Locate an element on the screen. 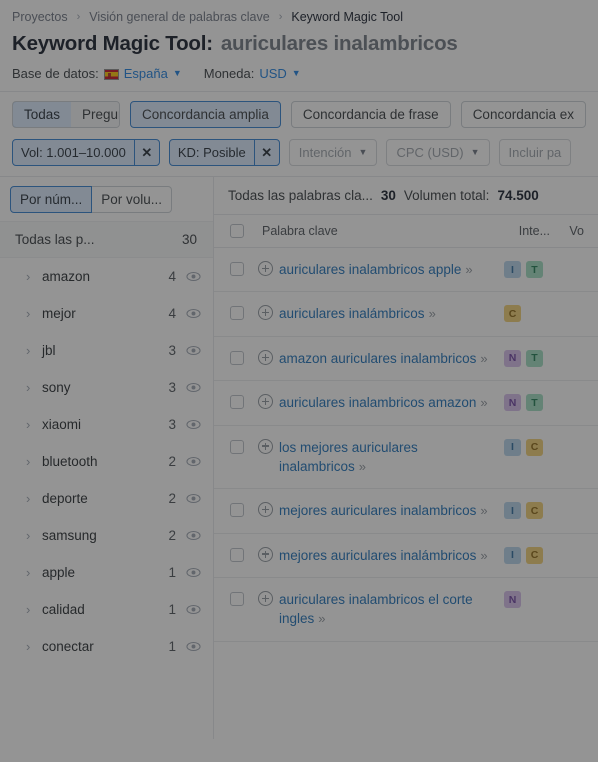 The height and width of the screenshot is (762, 598). breadcrumb-item-keyword-magic-tool: Keyword Magic Tool is located at coordinates (347, 17).